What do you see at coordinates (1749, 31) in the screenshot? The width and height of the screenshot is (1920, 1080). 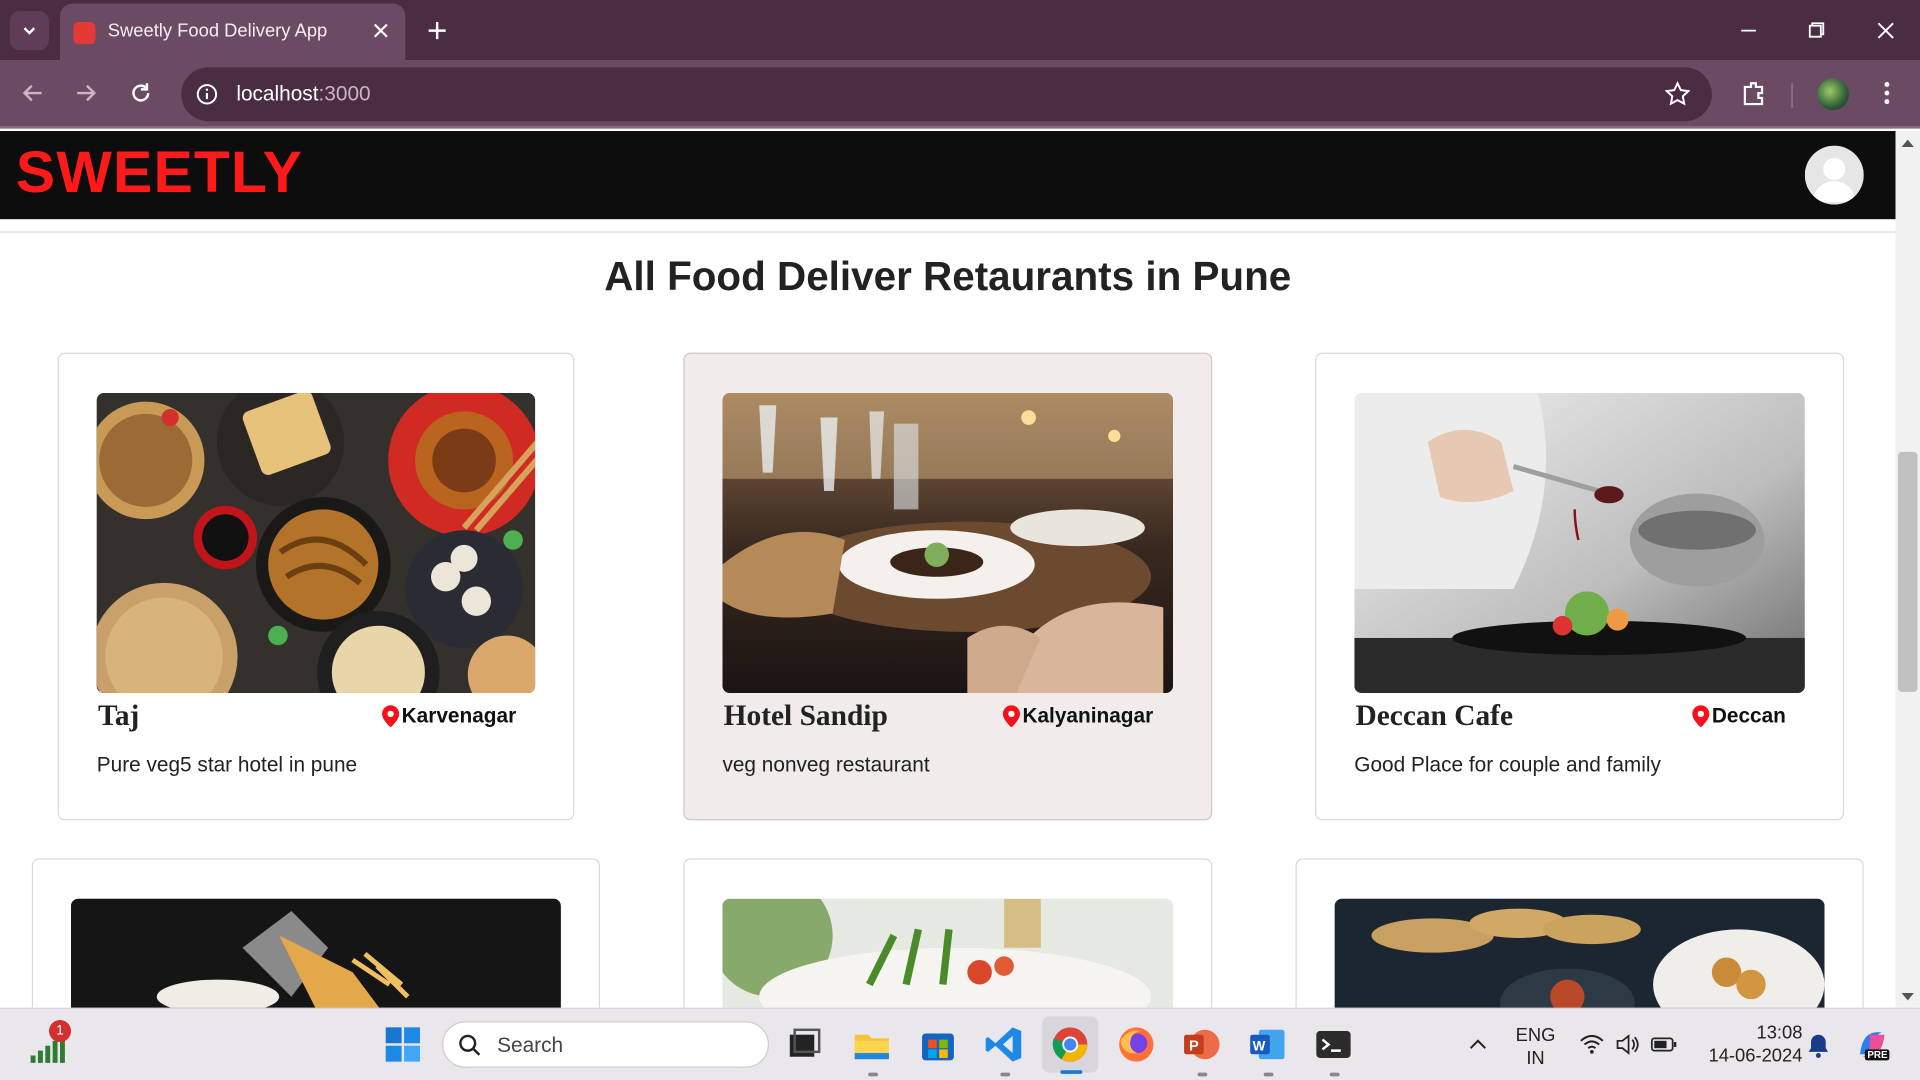 I see `minimize-icon` at bounding box center [1749, 31].